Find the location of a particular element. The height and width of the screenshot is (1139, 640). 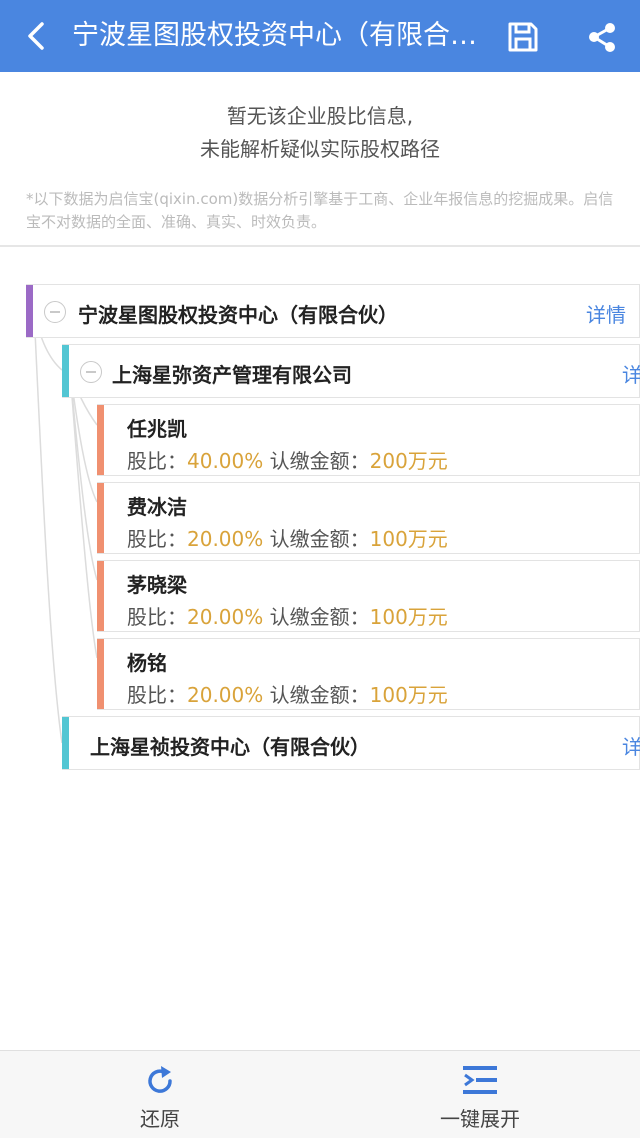

tree-child-company: 上海星弥资产管理有限公司 详 is located at coordinates (351, 371).